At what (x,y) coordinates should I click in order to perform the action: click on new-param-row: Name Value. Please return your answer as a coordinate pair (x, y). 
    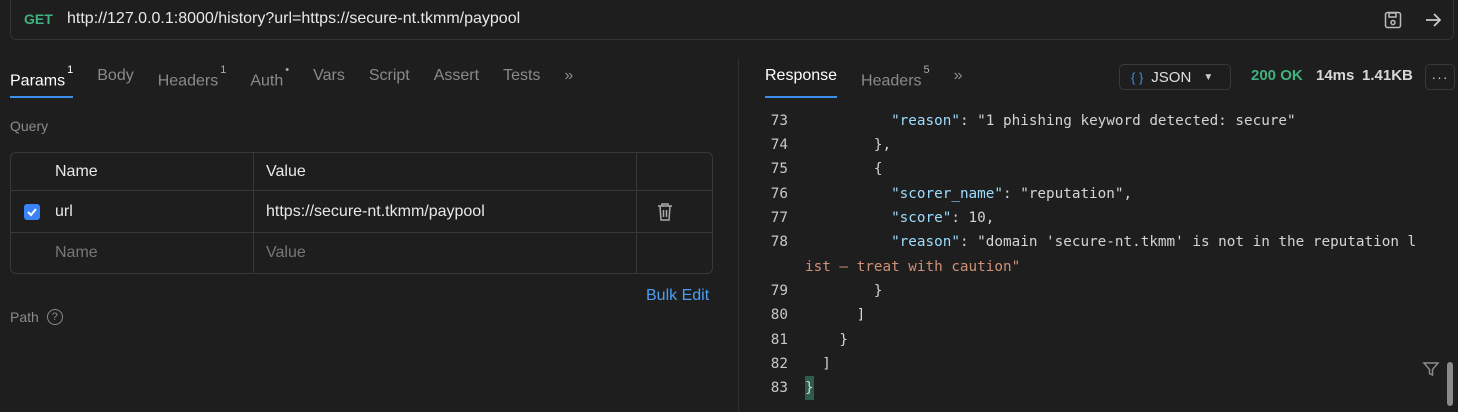
    Looking at the image, I should click on (361, 253).